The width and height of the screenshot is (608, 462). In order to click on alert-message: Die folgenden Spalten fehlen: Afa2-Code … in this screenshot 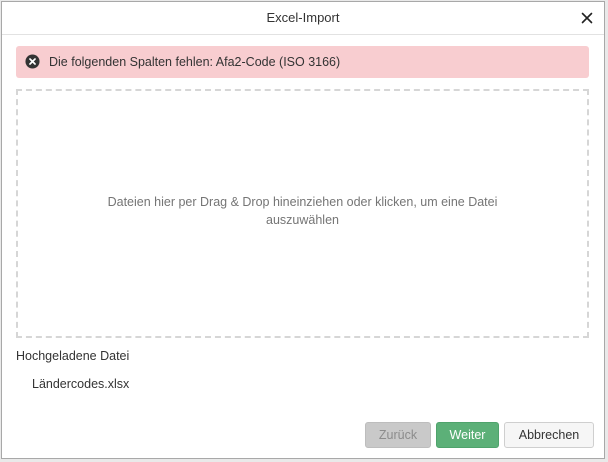, I will do `click(195, 62)`.